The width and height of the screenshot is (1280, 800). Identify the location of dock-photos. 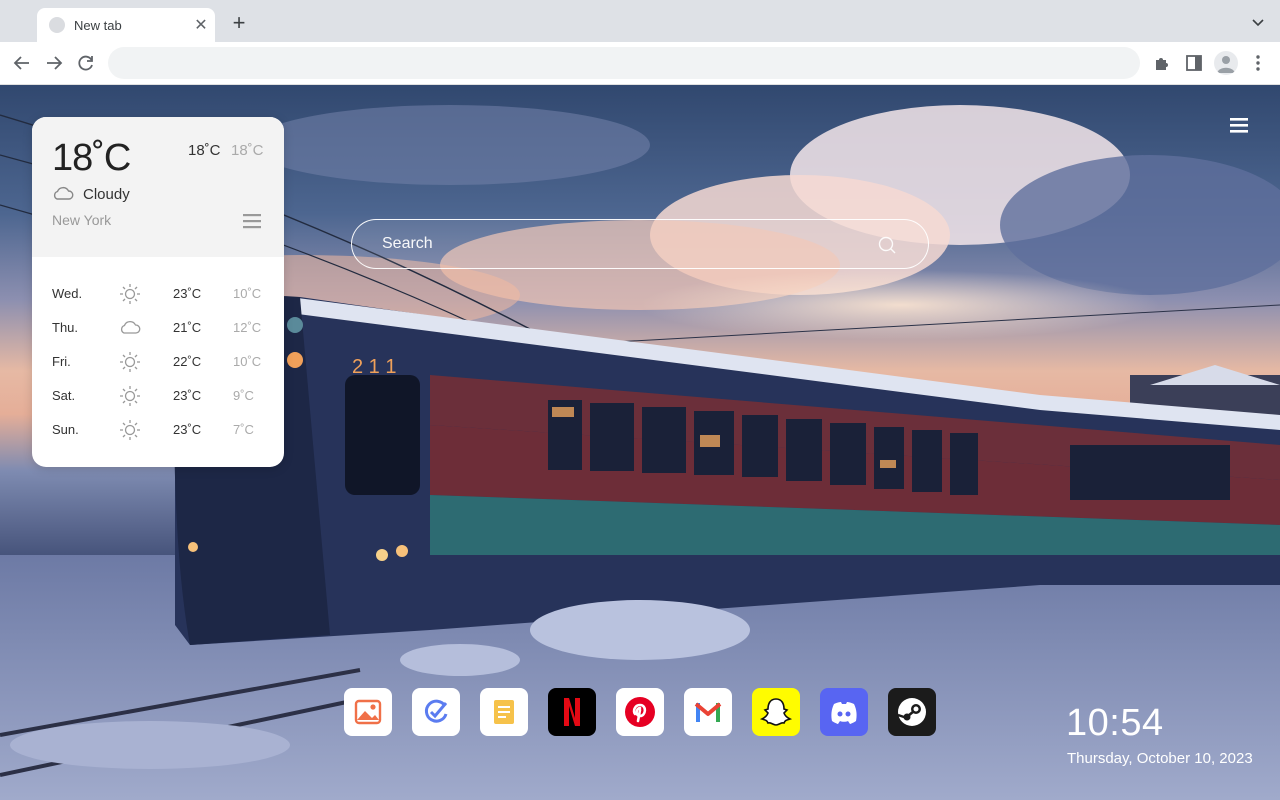
(368, 712).